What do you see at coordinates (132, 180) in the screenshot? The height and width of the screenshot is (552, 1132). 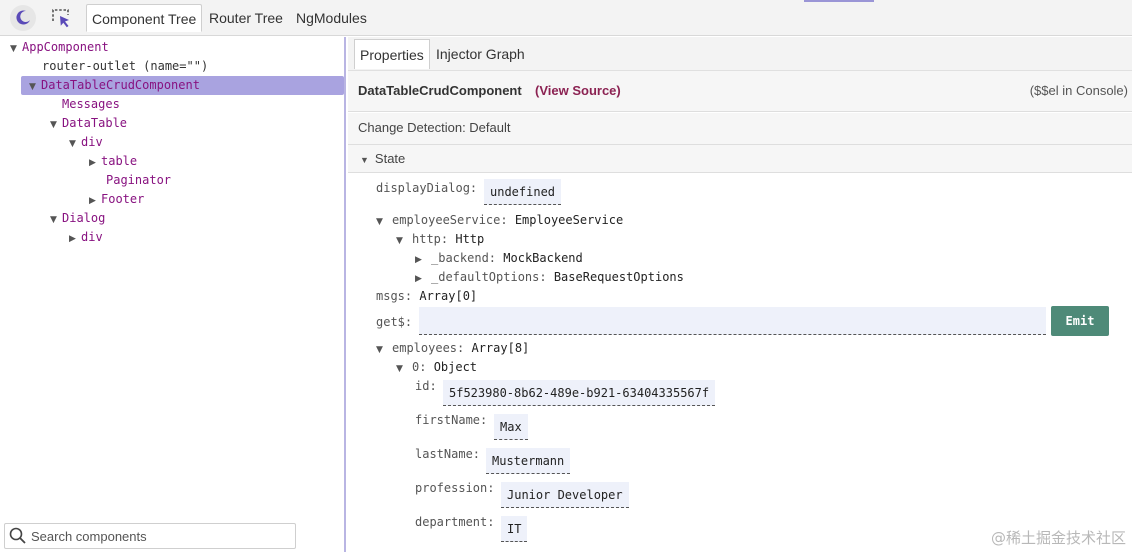 I see `tree-node: Paginator` at bounding box center [132, 180].